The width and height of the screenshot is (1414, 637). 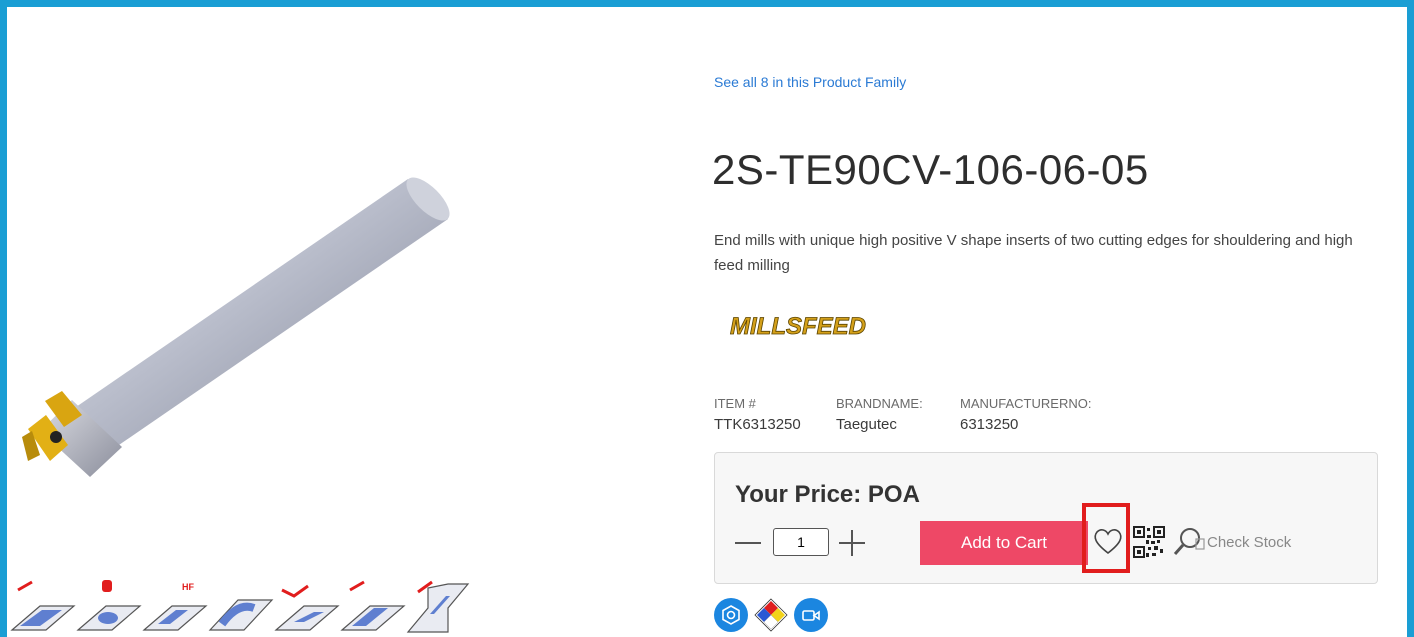 I want to click on product-badges, so click(x=771, y=615).